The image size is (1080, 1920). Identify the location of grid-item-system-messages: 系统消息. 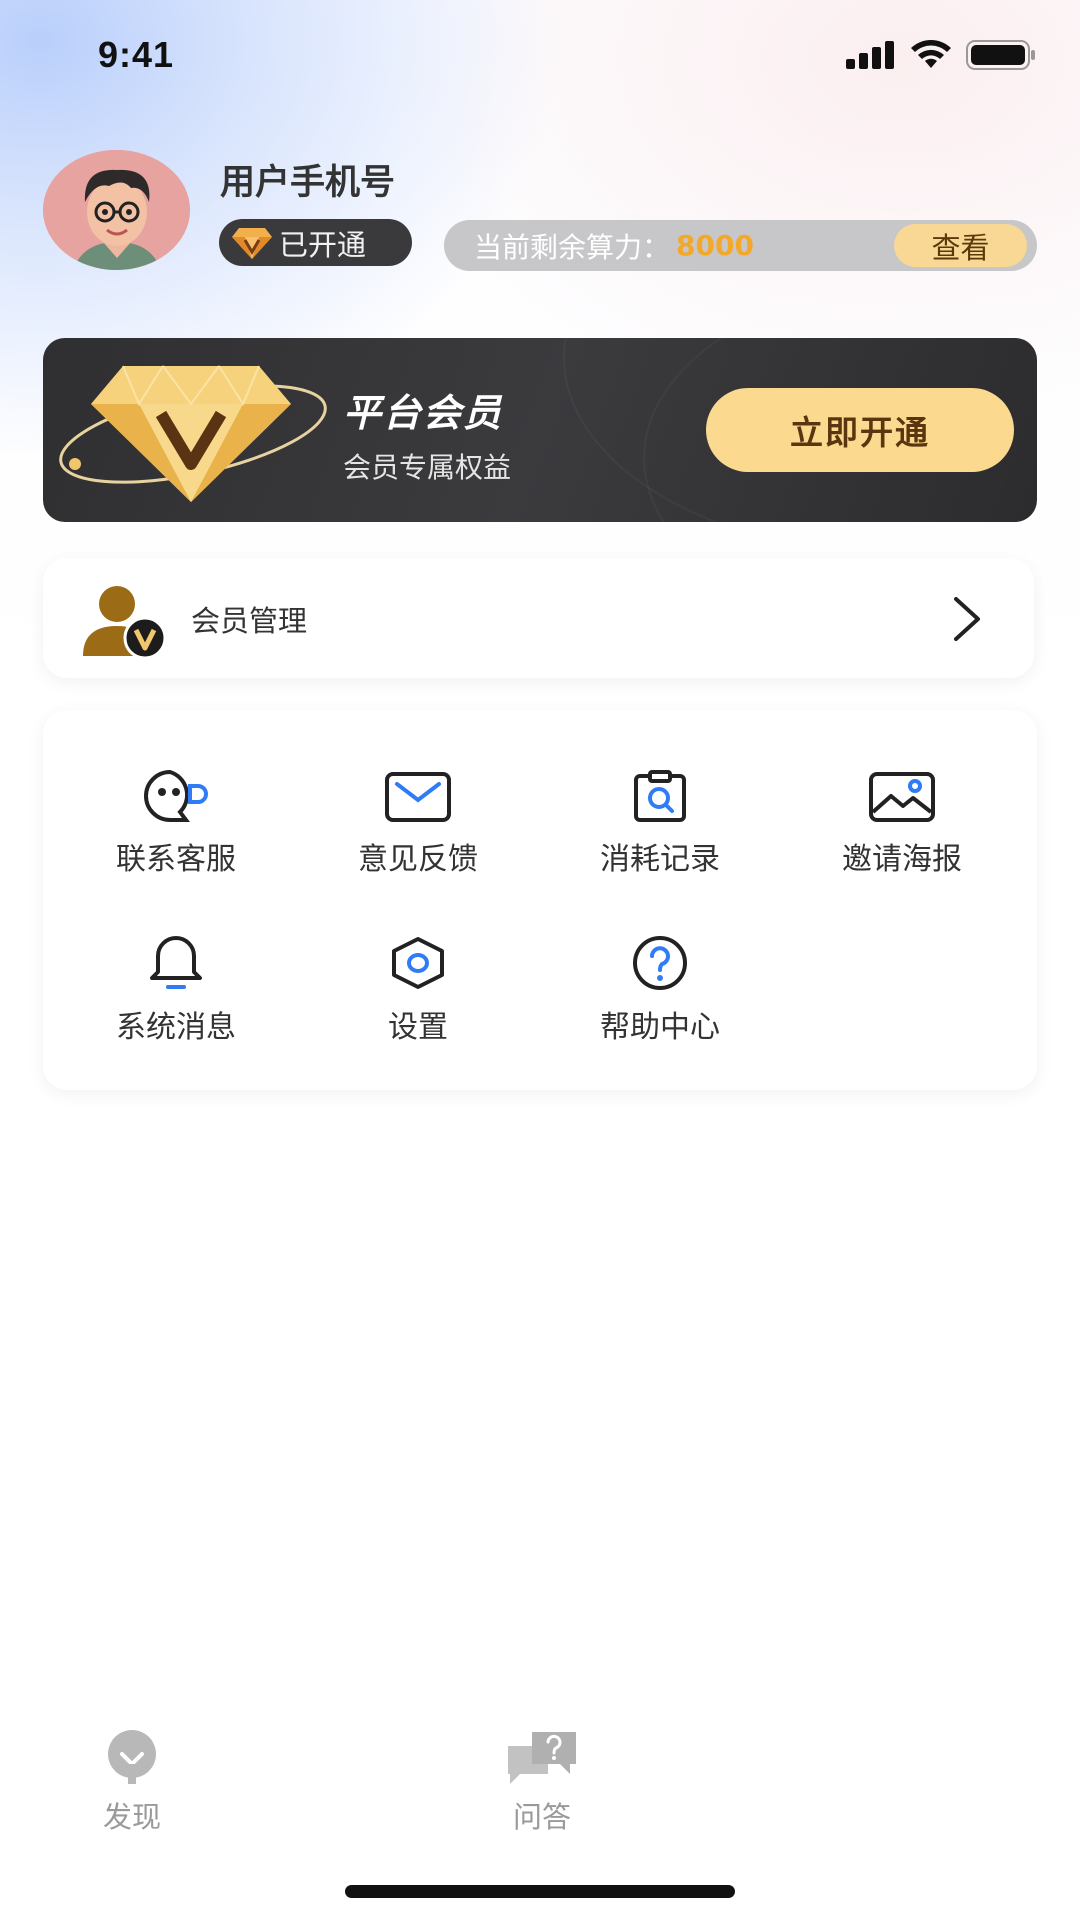
(176, 990).